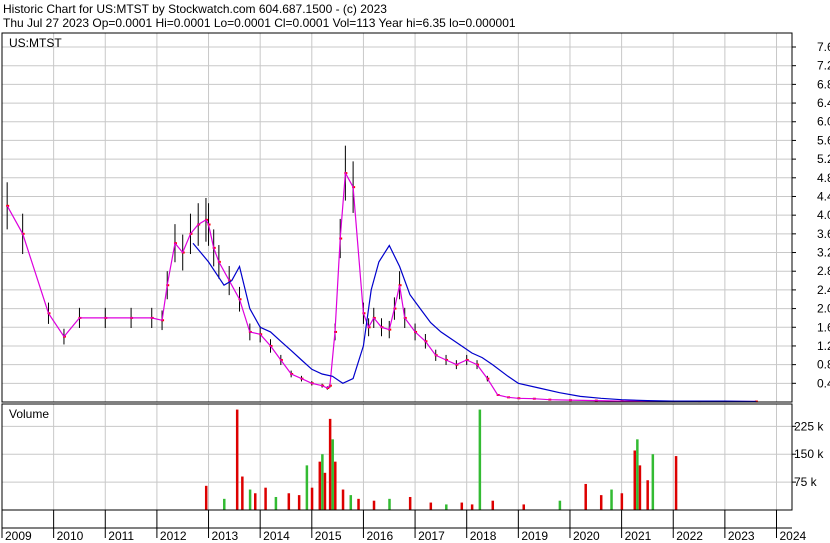 This screenshot has width=830, height=543. Describe the element at coordinates (823, 66) in the screenshot. I see `price-y-tick-label: 7.20` at that location.